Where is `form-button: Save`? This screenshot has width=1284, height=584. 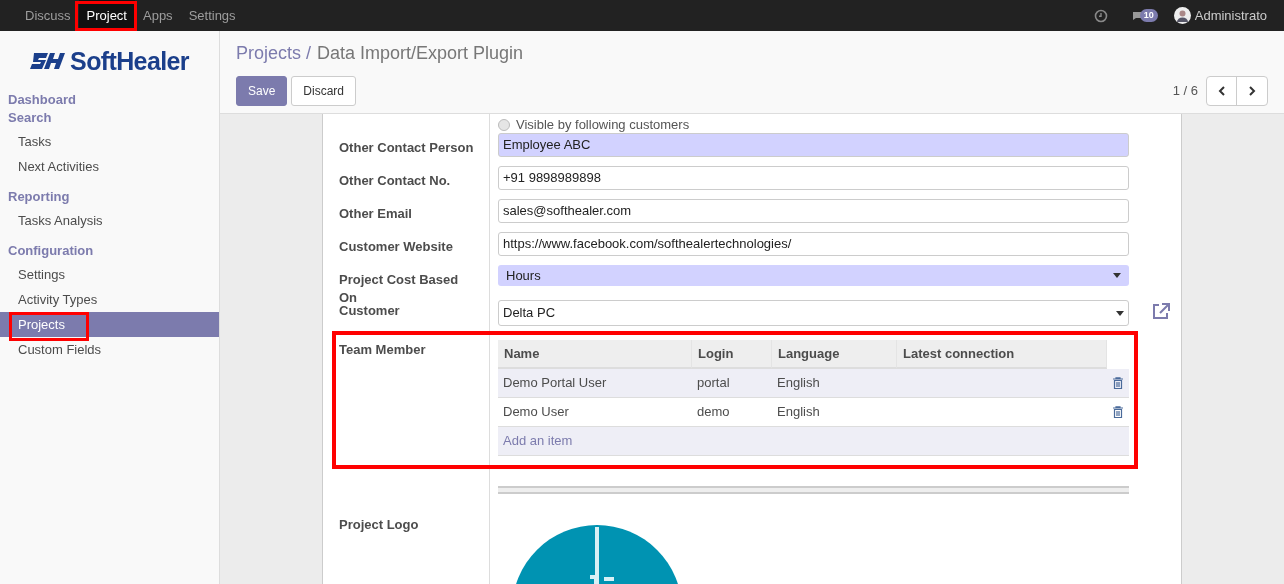 form-button: Save is located at coordinates (262, 91).